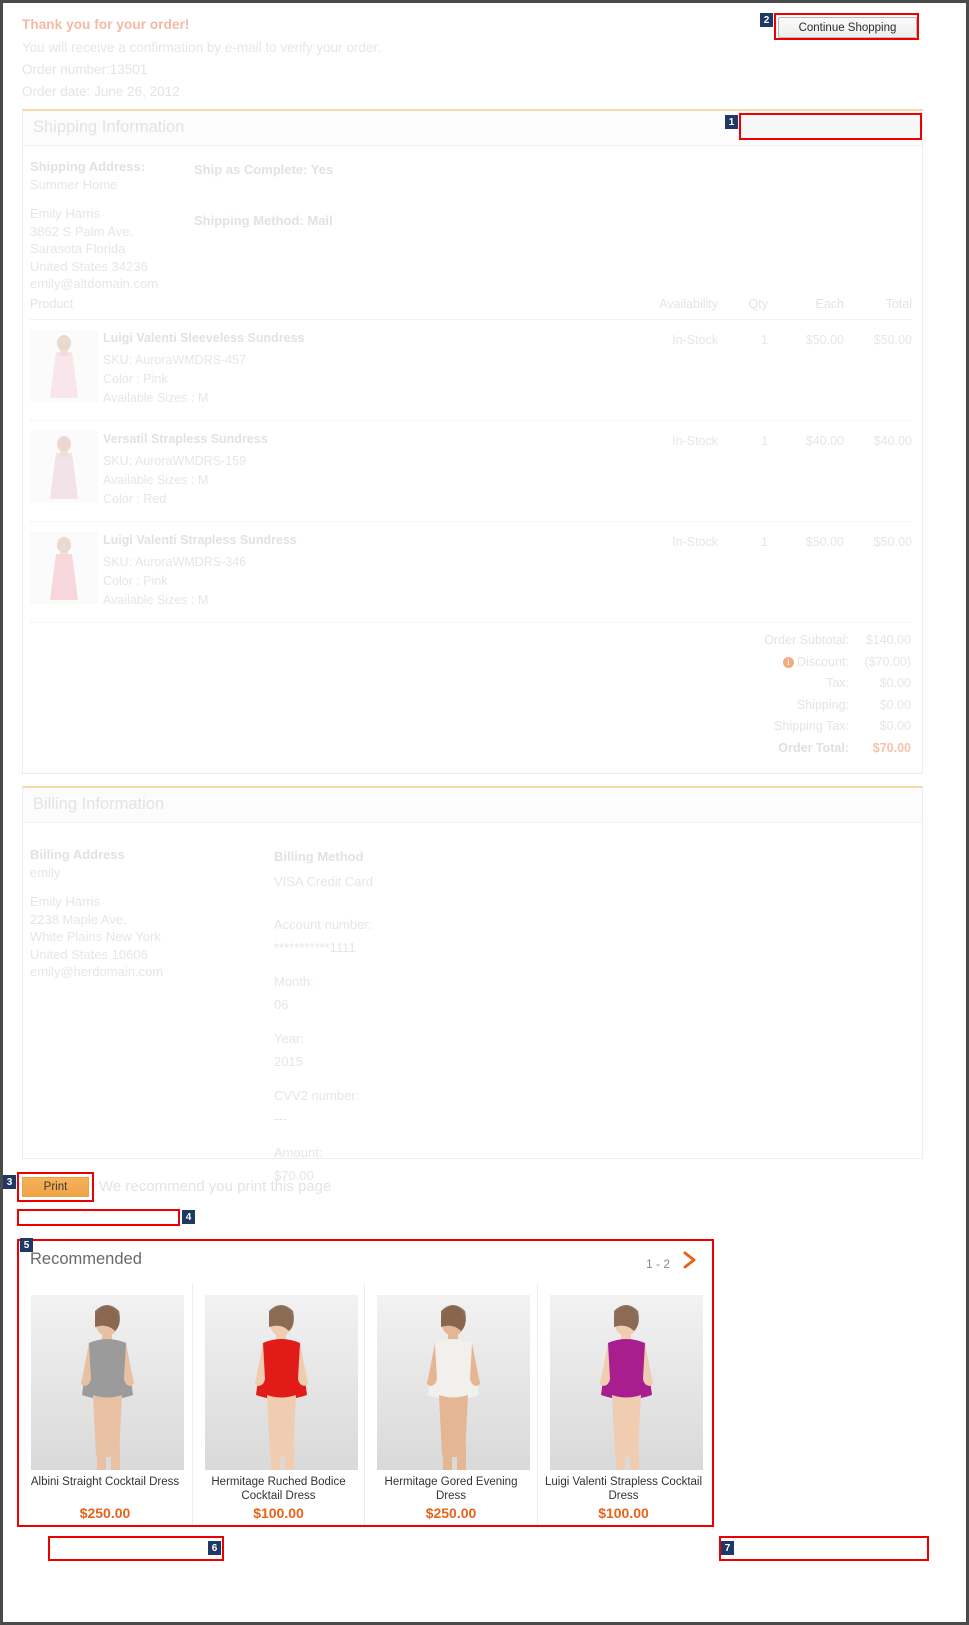  I want to click on total-row: i Discount: ($70.00), so click(777, 666).